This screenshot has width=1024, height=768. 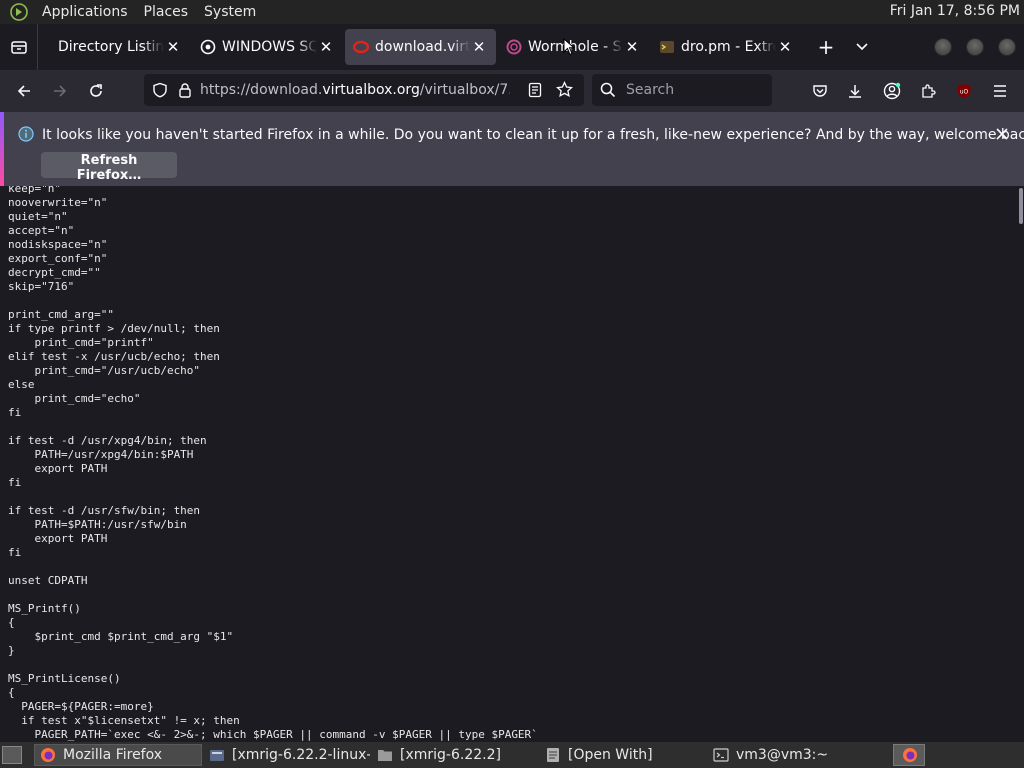 I want to click on new-tab-button: +, so click(x=826, y=47).